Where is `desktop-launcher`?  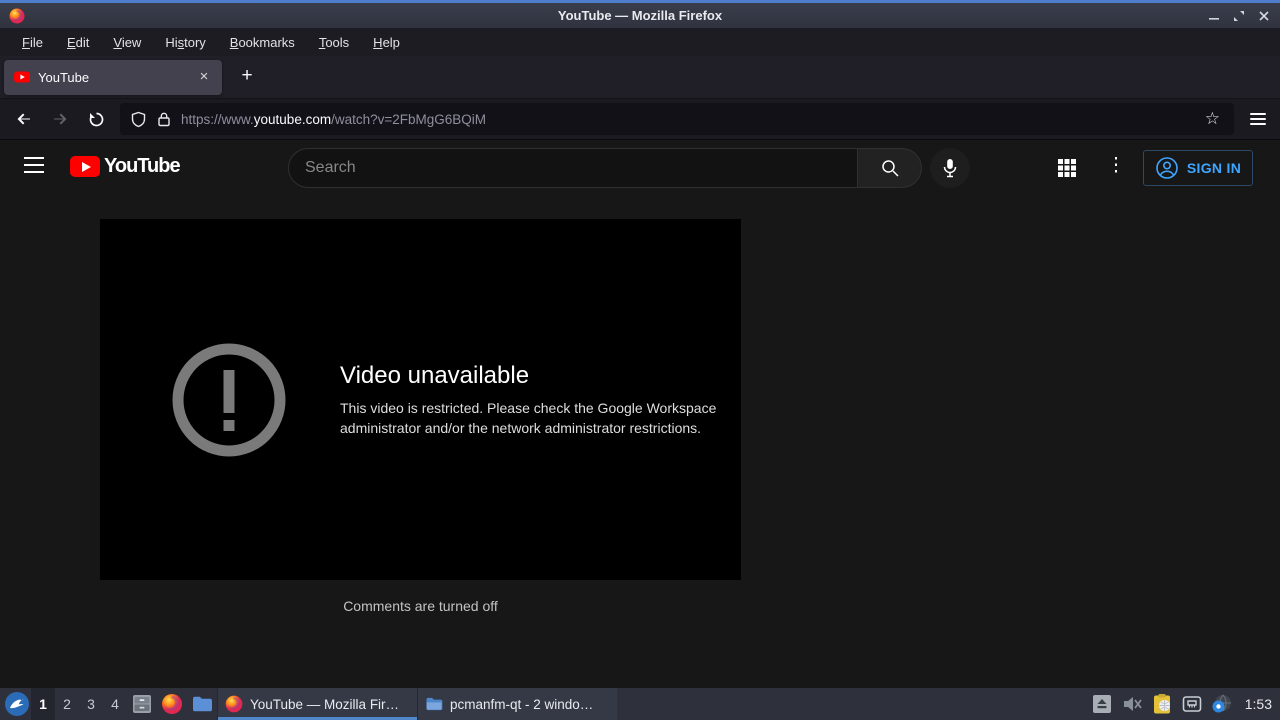
desktop-launcher is located at coordinates (202, 704).